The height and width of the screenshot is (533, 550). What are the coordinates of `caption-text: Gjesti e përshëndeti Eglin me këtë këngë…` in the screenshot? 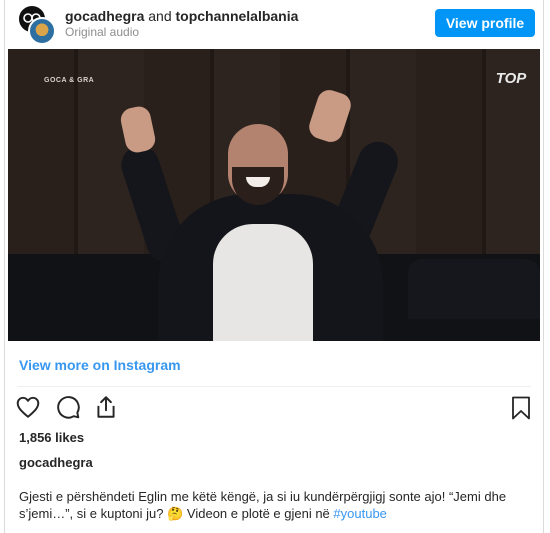 It's located at (275, 505).